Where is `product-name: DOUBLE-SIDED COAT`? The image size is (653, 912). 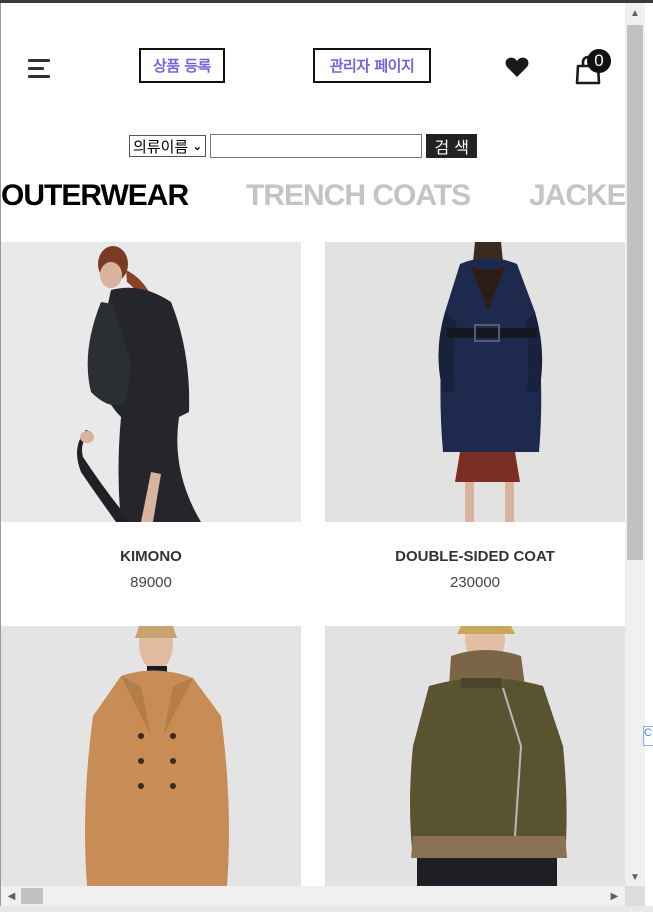
product-name: DOUBLE-SIDED COAT is located at coordinates (475, 556).